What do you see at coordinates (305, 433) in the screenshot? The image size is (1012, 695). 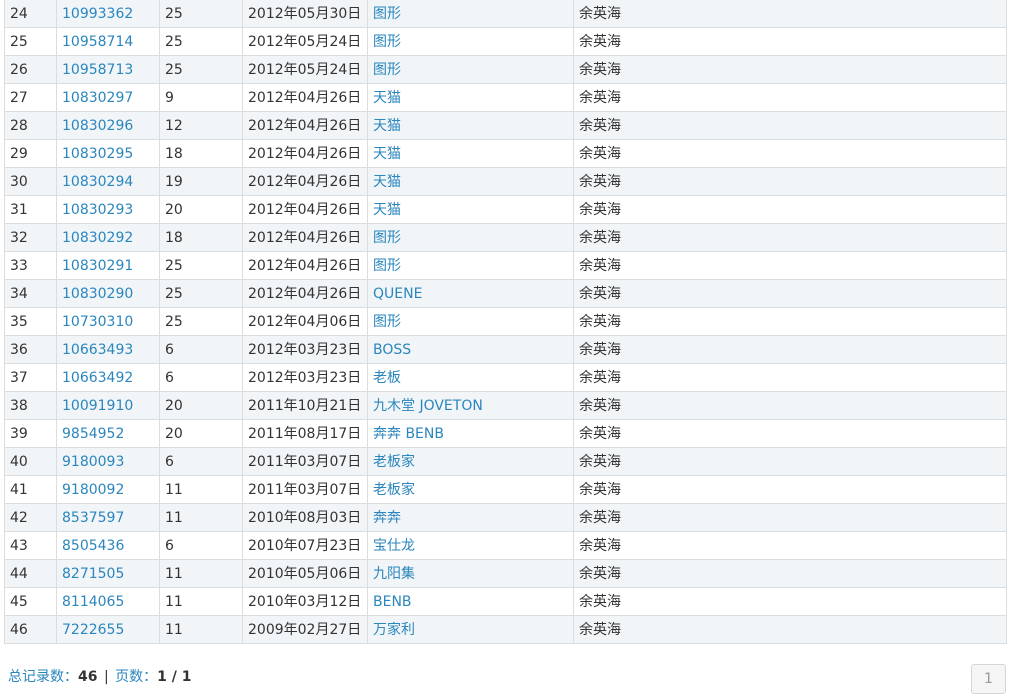 I see `application-date-cell: 2011年08月17日` at bounding box center [305, 433].